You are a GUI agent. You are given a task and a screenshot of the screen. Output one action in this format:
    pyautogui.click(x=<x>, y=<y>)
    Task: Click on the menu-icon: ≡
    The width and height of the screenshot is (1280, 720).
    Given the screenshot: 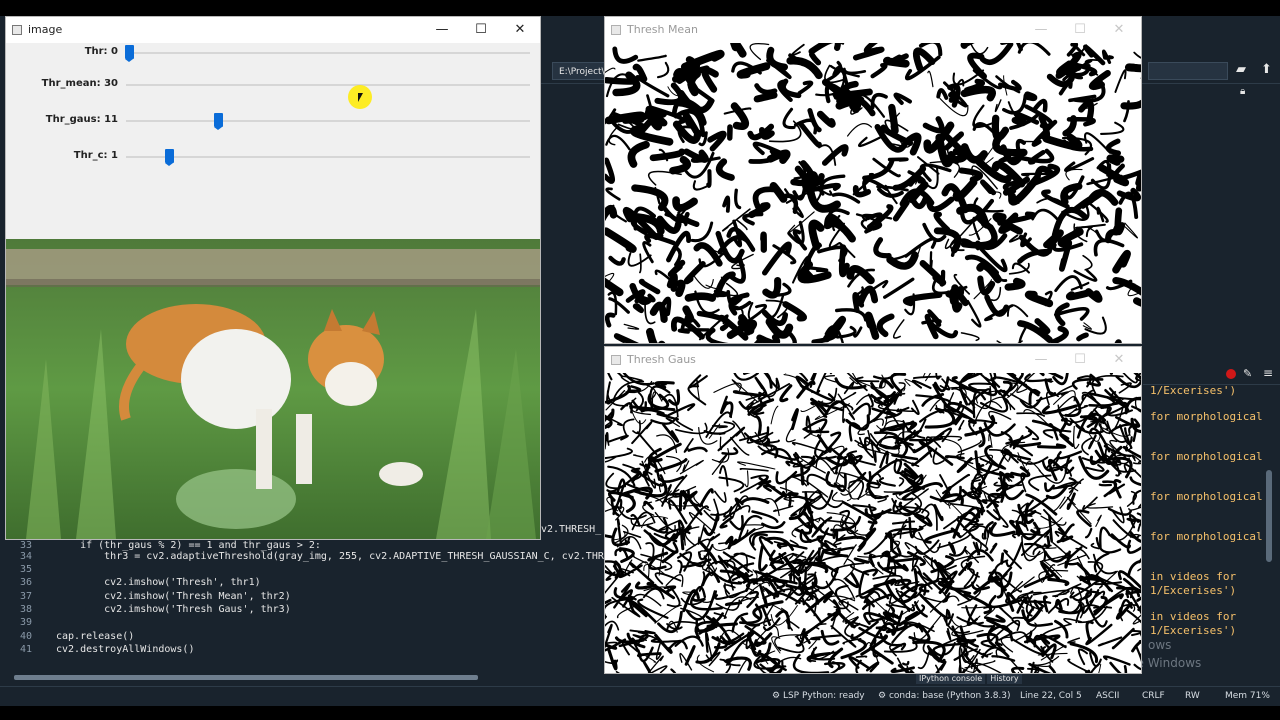 What is the action you would take?
    pyautogui.click(x=1268, y=373)
    